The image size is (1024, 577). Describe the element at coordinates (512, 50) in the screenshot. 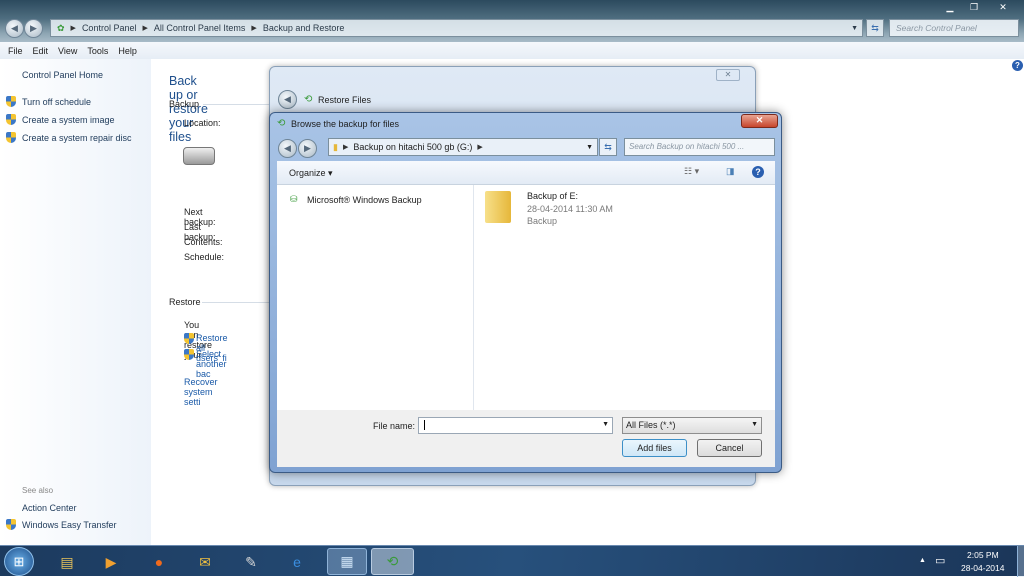

I see `menu-bar: File Edit View Tools Help` at that location.